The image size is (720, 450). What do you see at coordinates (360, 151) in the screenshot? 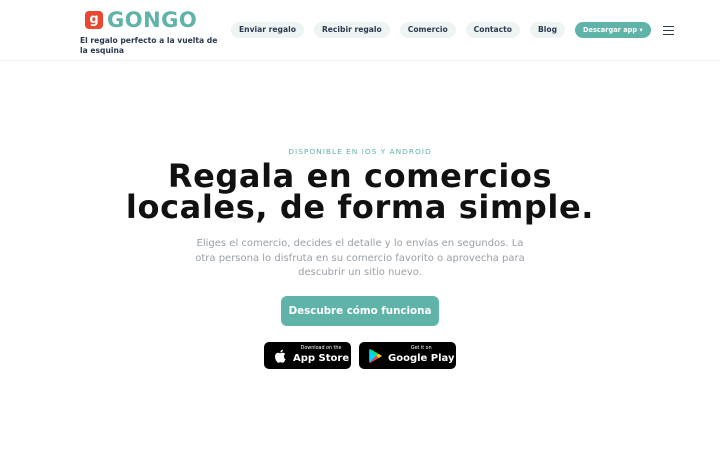
I see `platform-eyebrow: DISPONIBLE EN IOS Y ANDROID` at bounding box center [360, 151].